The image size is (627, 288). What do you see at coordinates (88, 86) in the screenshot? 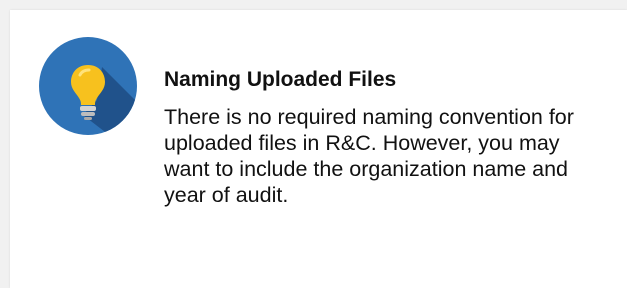
I see `lightbulb-icon` at bounding box center [88, 86].